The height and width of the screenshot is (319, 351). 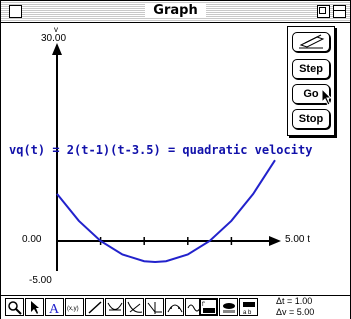 What do you see at coordinates (311, 69) in the screenshot?
I see `step-button: Step` at bounding box center [311, 69].